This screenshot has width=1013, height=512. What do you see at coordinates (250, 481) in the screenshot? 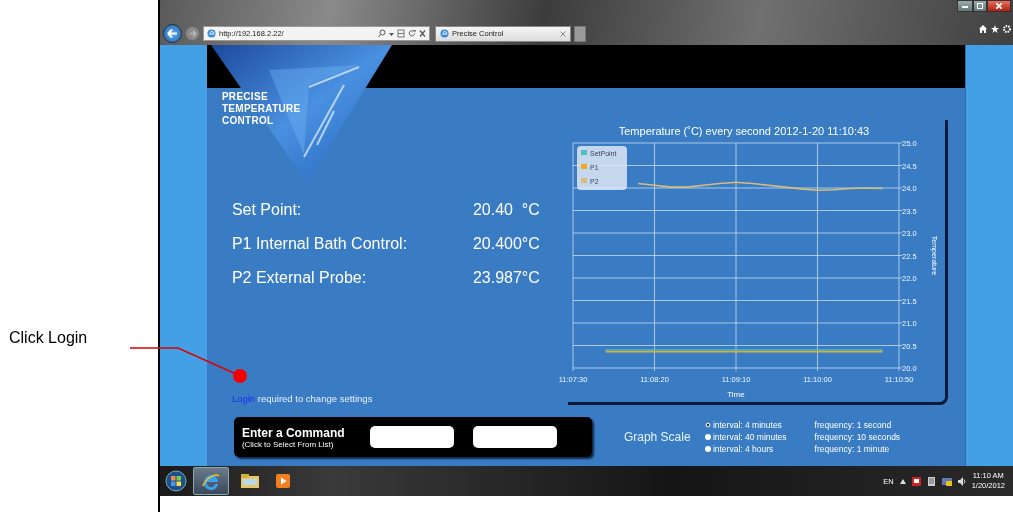
I see `folder-icon` at bounding box center [250, 481].